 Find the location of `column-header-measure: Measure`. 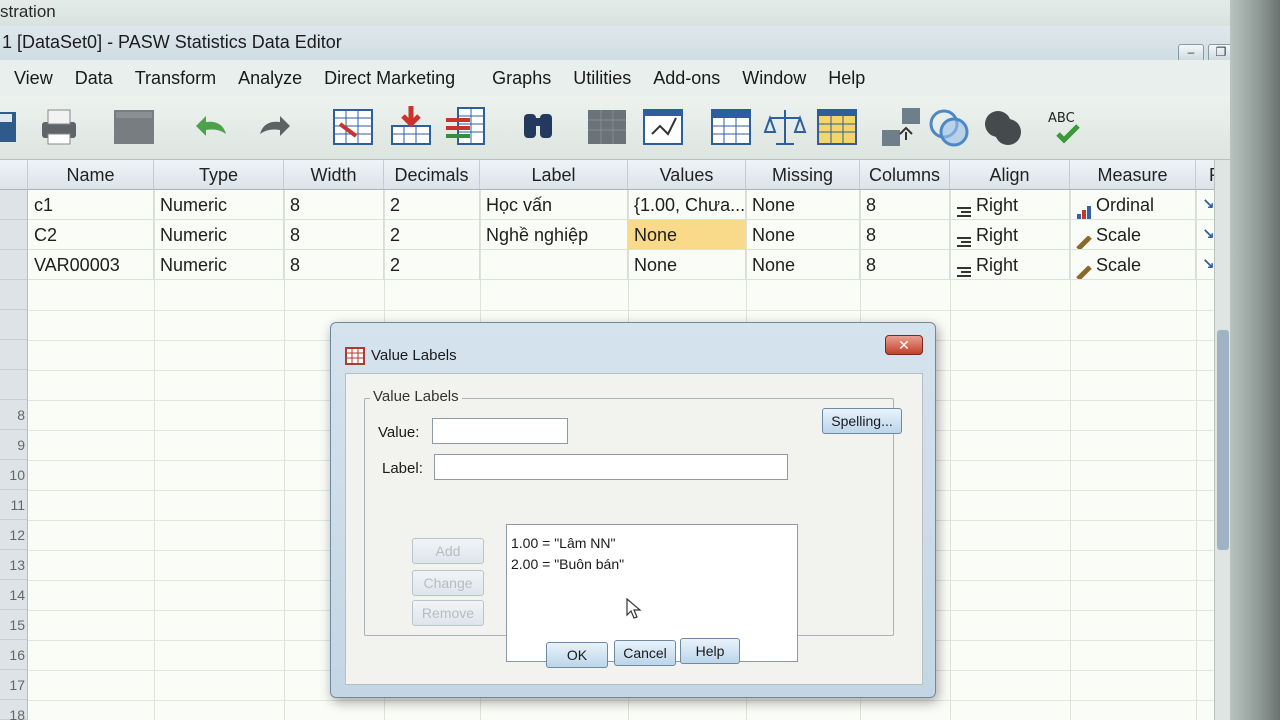

column-header-measure: Measure is located at coordinates (1133, 175).